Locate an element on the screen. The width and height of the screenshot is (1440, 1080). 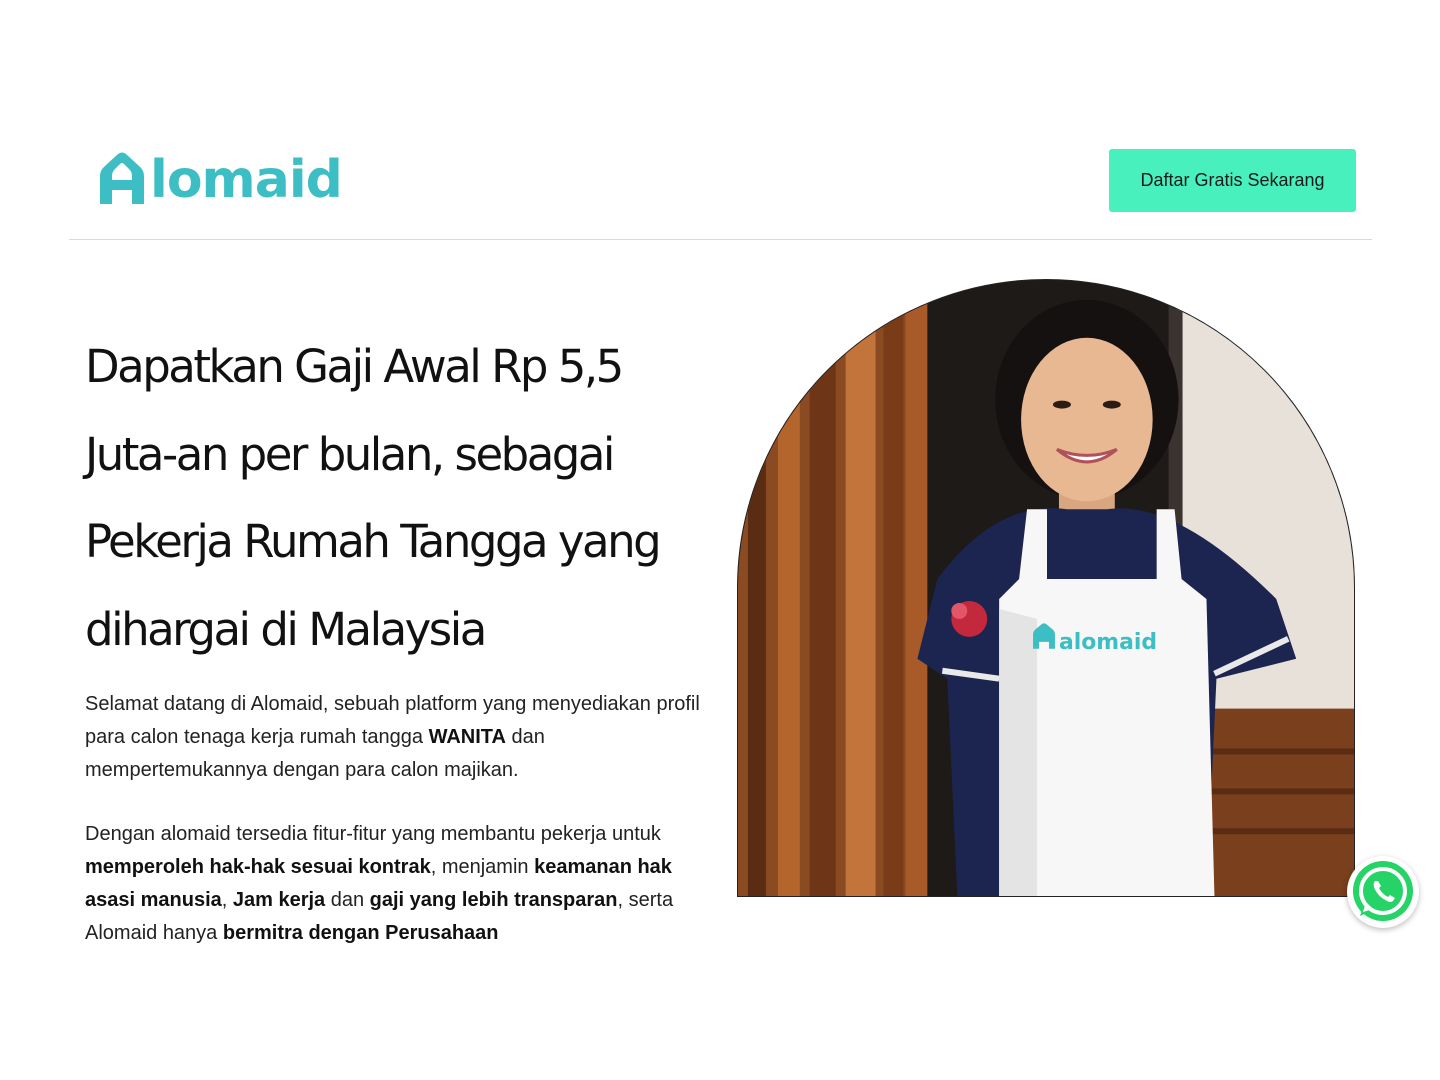
register-free-button: Daftar Gratis Sekarang is located at coordinates (1232, 180).